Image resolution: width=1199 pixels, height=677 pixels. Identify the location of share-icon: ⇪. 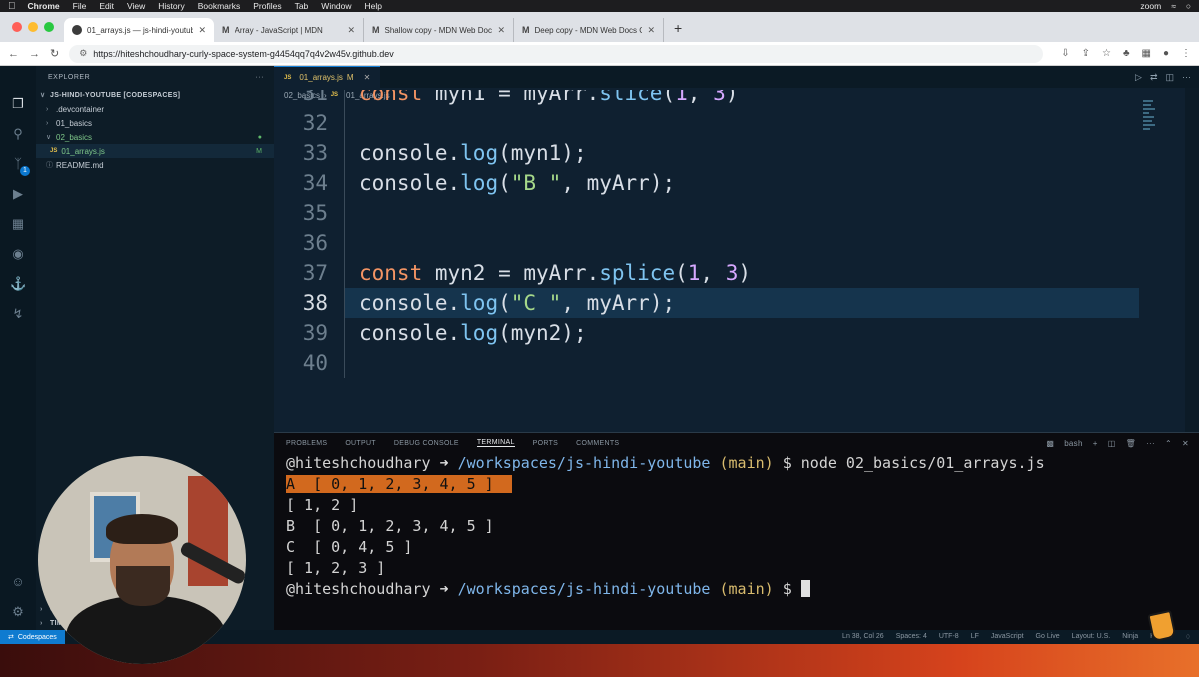
(1086, 53).